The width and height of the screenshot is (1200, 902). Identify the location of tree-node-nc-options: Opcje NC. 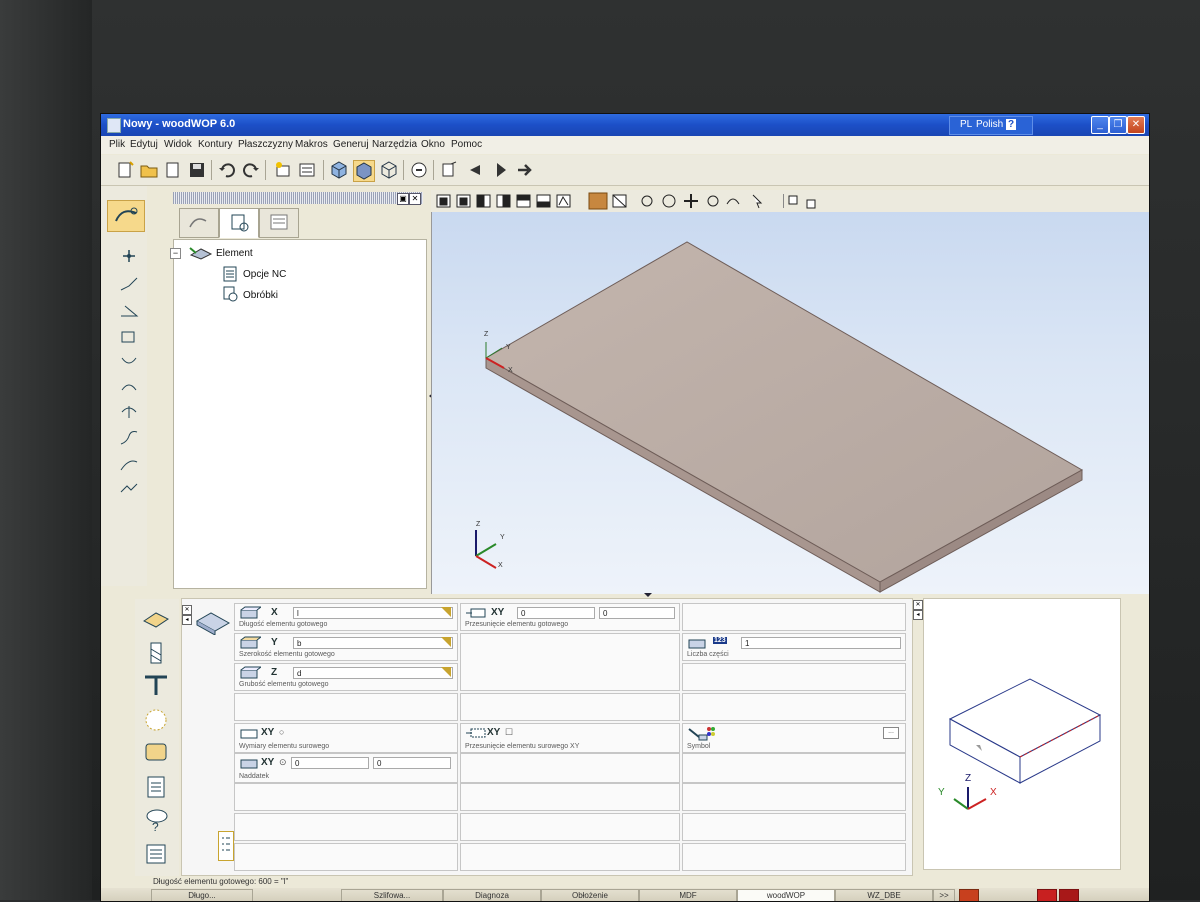
(264, 274).